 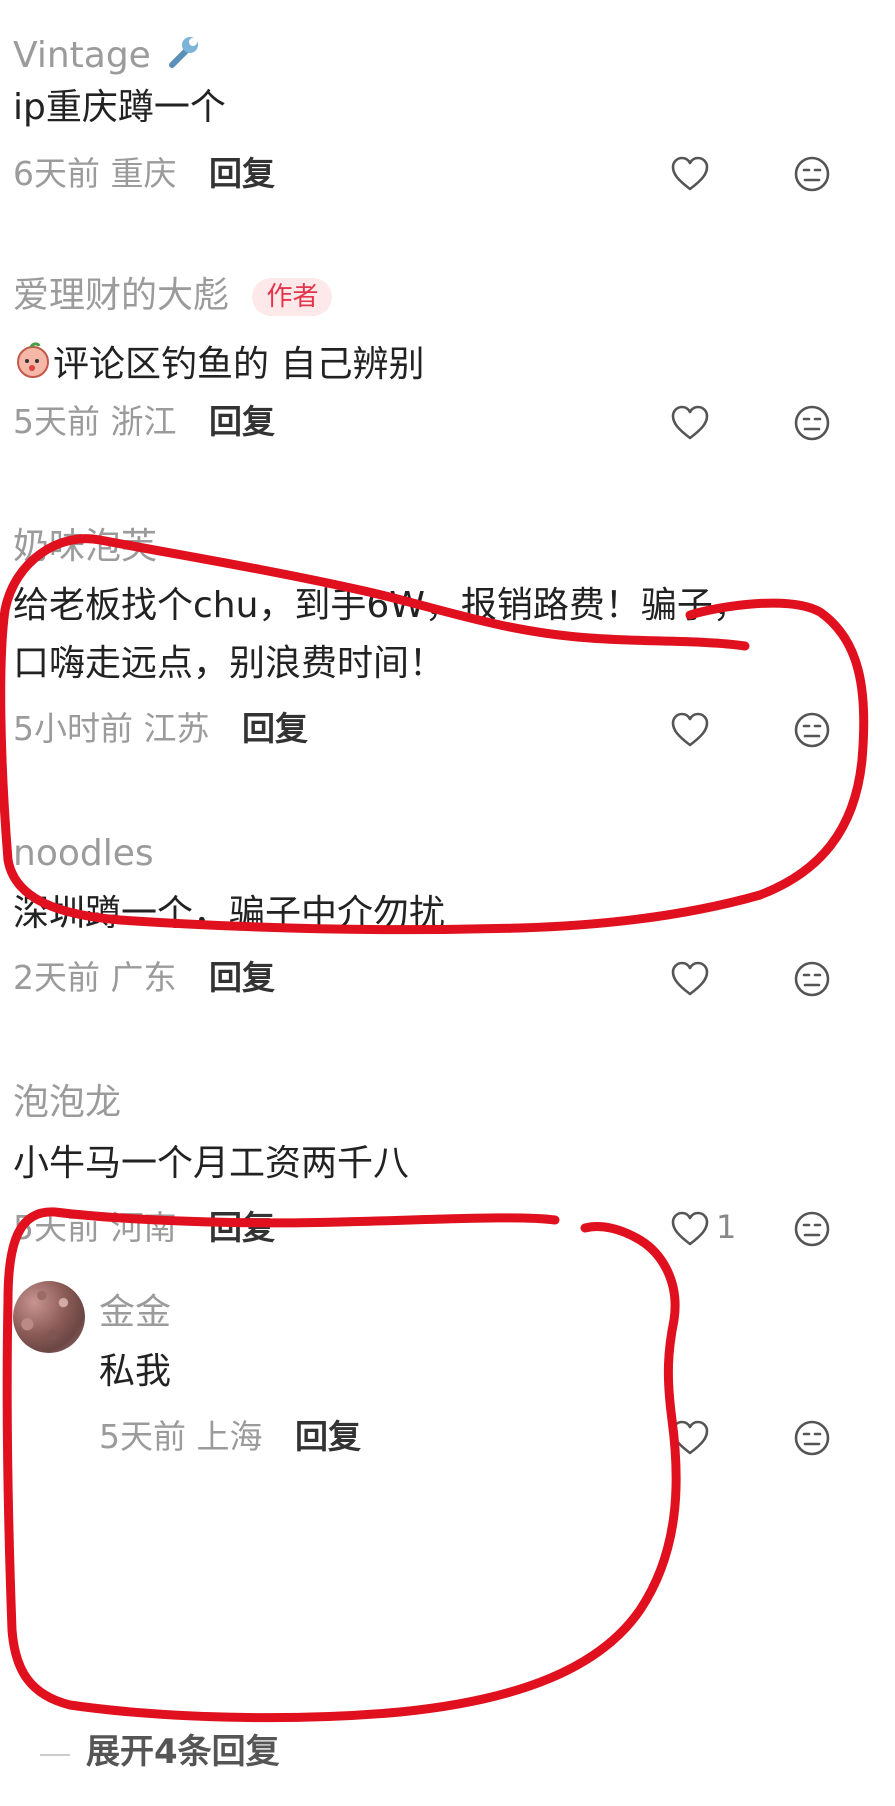 I want to click on reply-location: 上海, so click(x=229, y=1436).